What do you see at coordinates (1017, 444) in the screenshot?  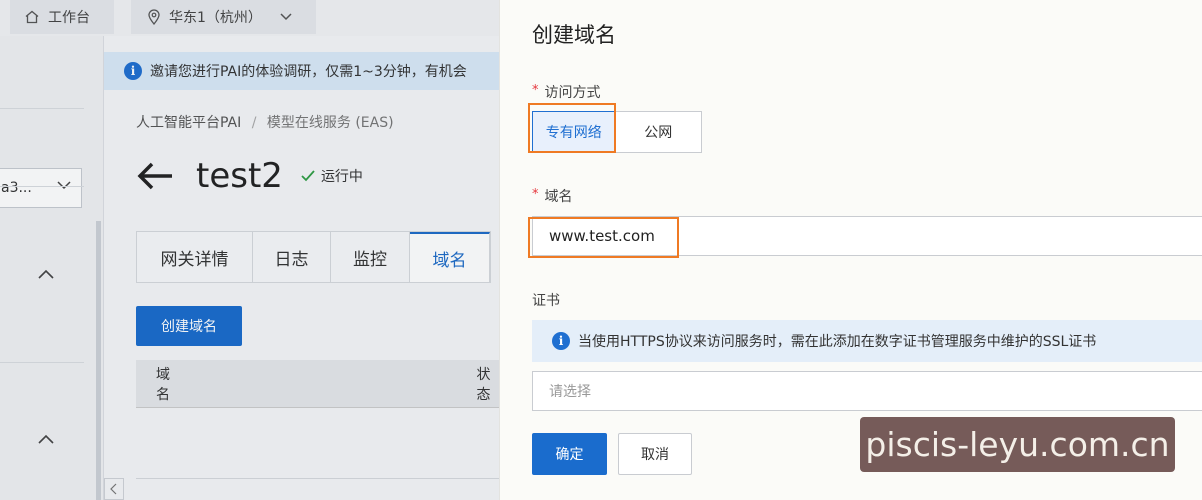 I see `watermark: piscis-leyu.com.cn` at bounding box center [1017, 444].